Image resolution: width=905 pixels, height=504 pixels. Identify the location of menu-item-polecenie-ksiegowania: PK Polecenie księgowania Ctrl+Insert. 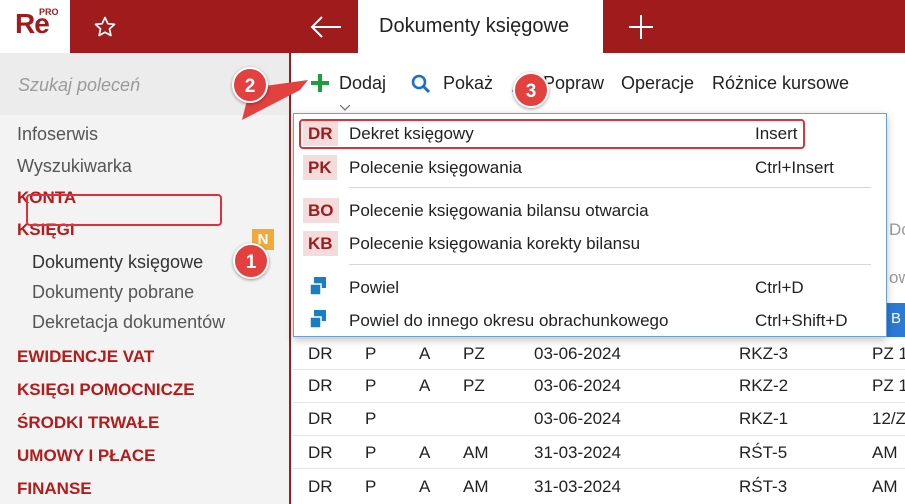
(590, 167).